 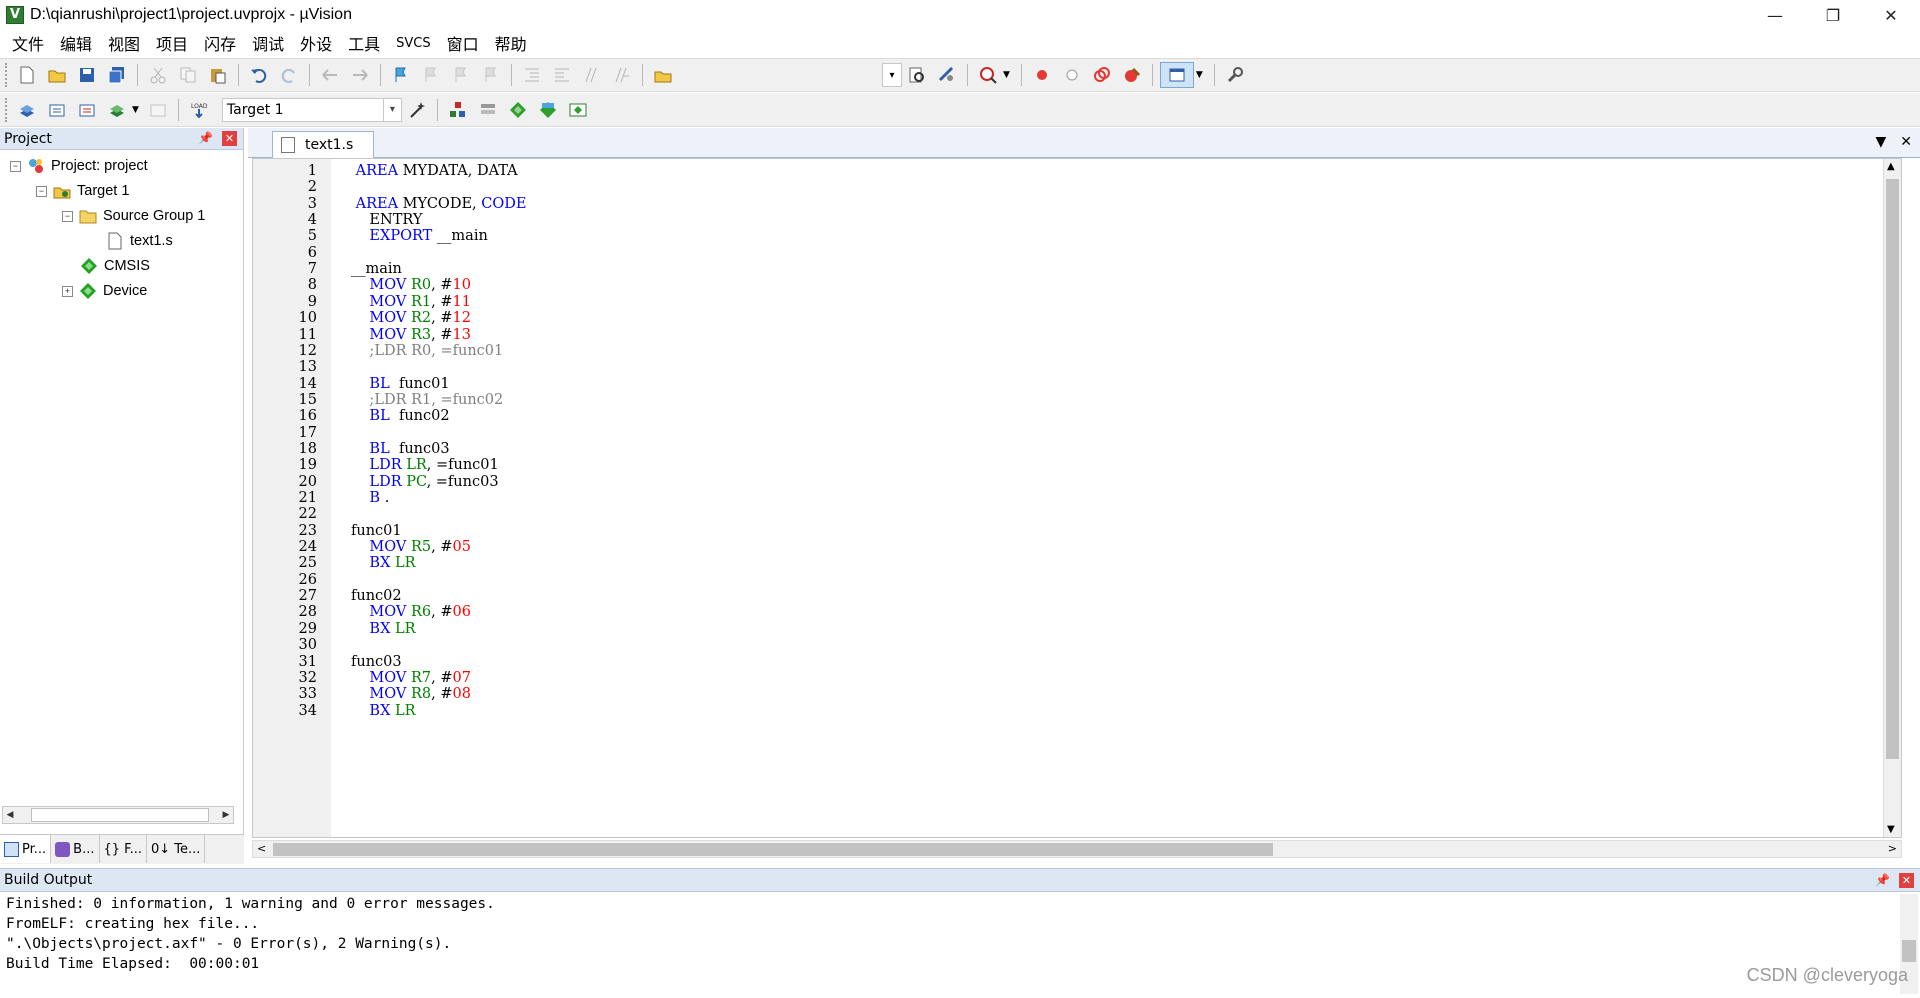 What do you see at coordinates (458, 110) in the screenshot?
I see `manage-project-items-button` at bounding box center [458, 110].